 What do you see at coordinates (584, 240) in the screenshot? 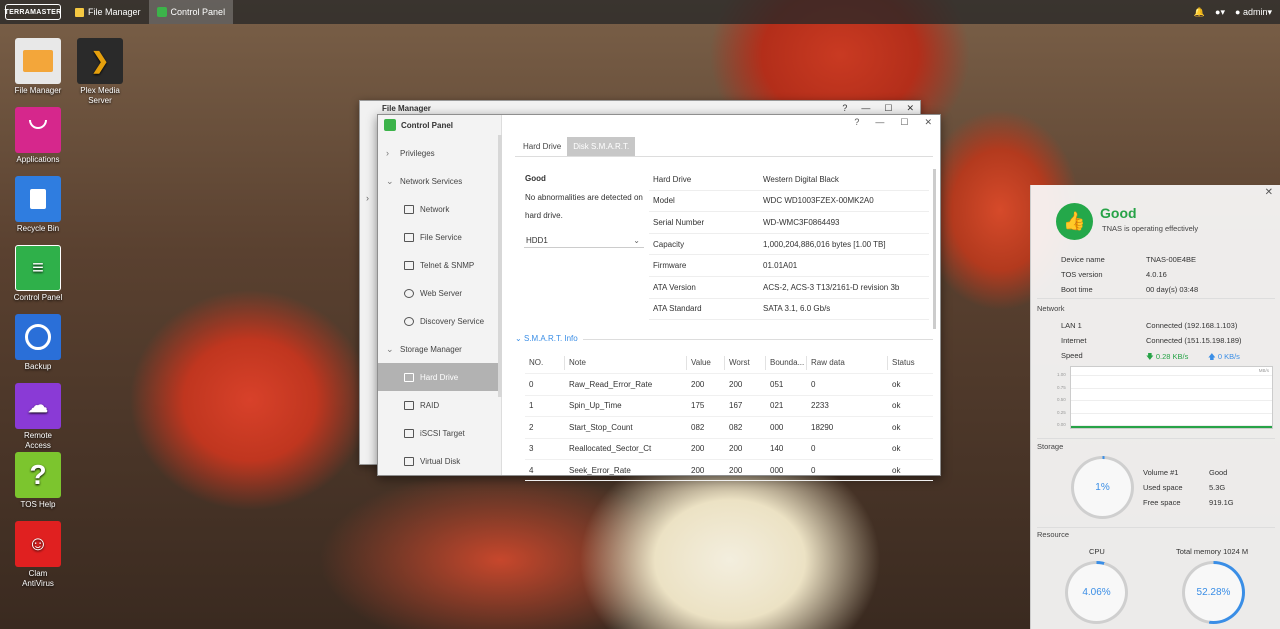
I see `drive-select: HDD1 ⌄` at bounding box center [584, 240].